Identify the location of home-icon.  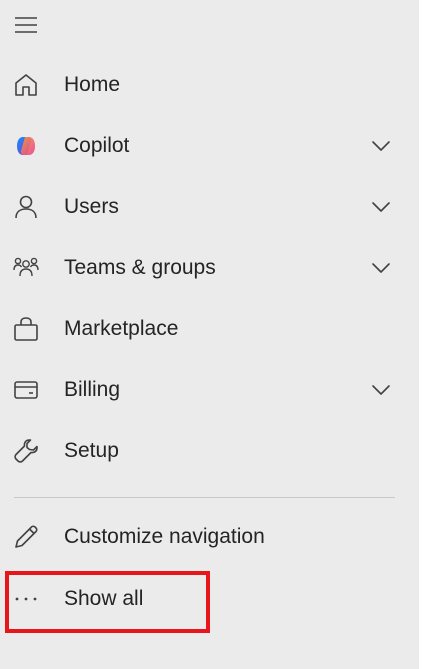
(26, 85).